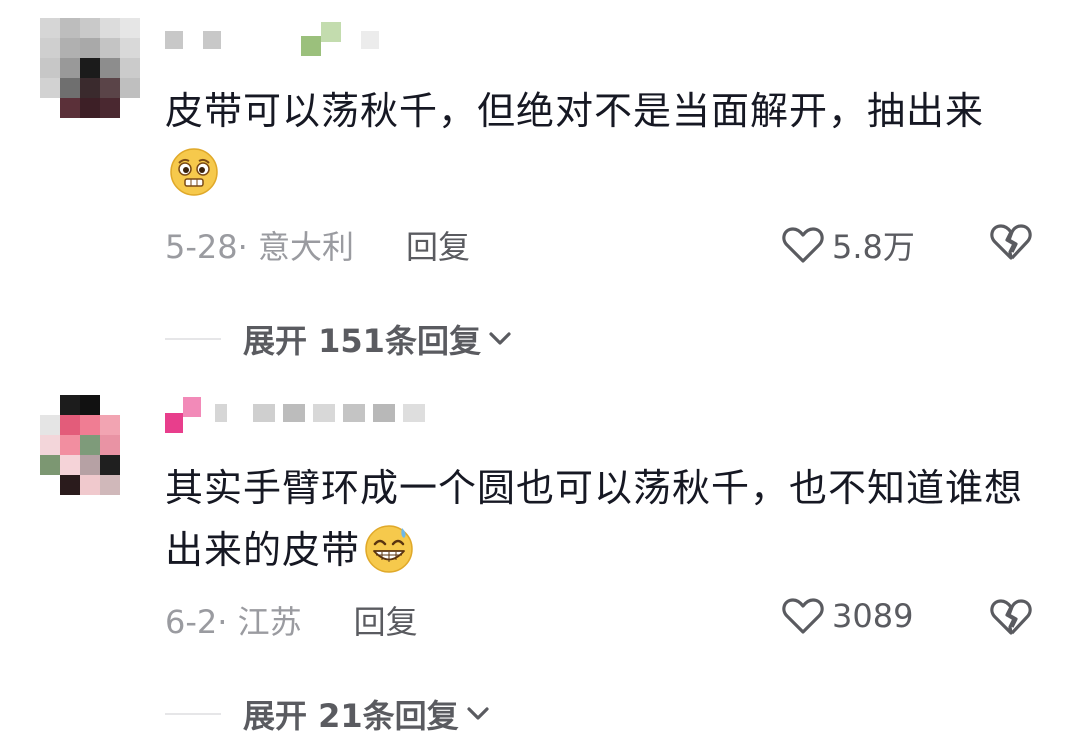 This screenshot has width=1080, height=737. I want to click on like-button: 5.8万, so click(848, 245).